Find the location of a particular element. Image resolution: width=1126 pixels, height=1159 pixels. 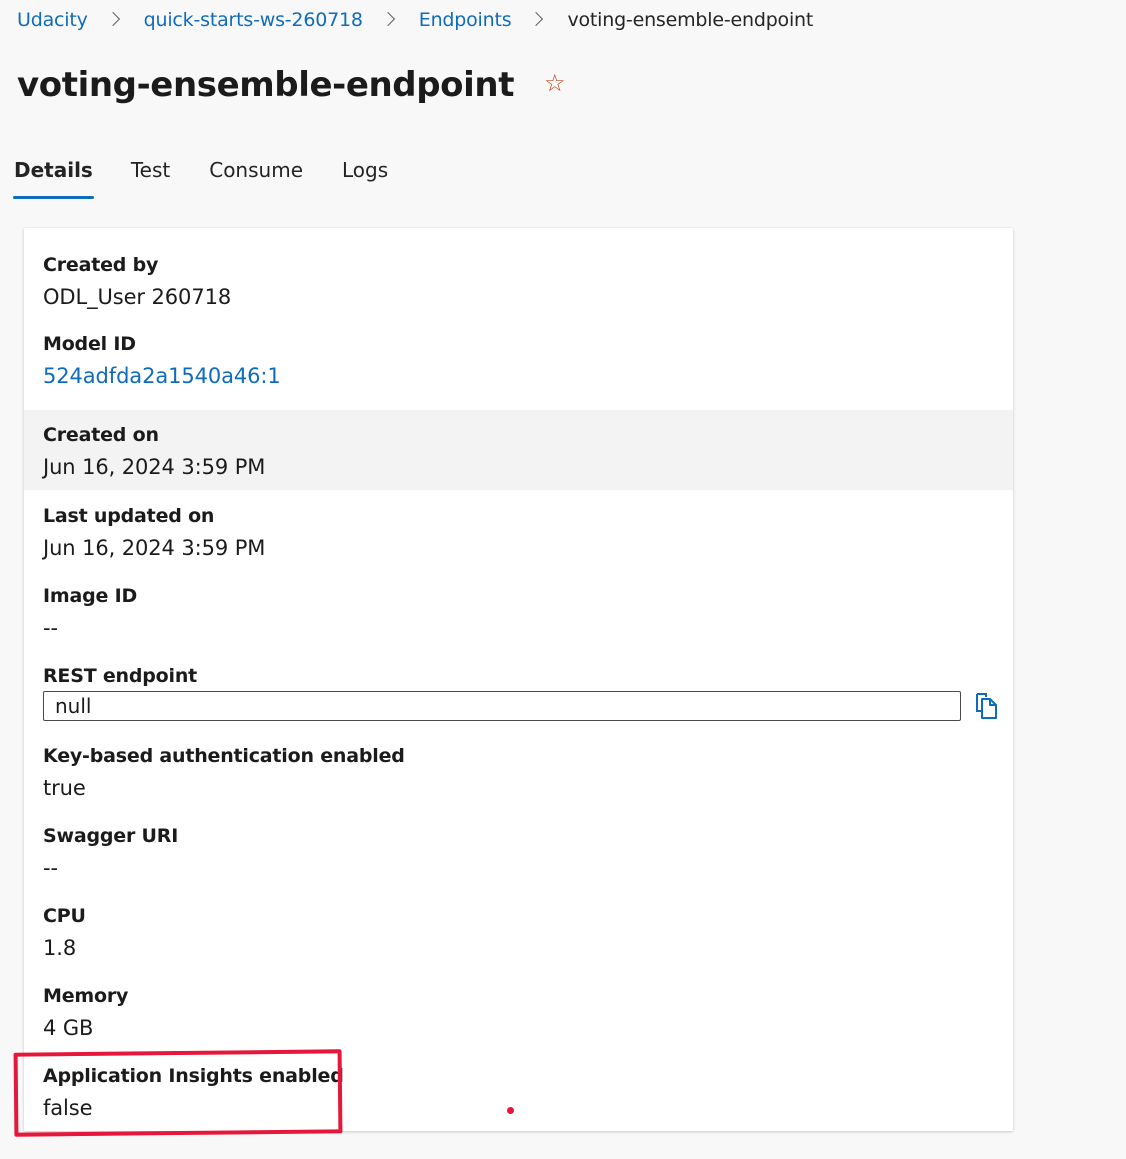

page-title: voting-ensemble-endpoint is located at coordinates (266, 85).